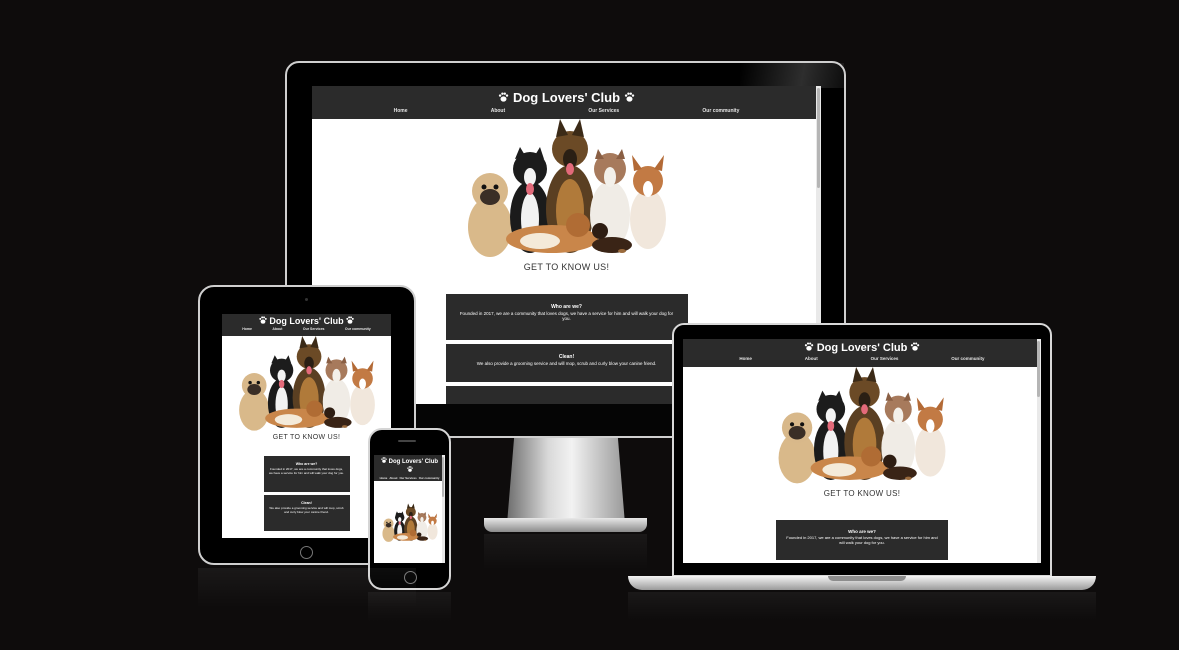 The height and width of the screenshot is (650, 1179). I want to click on imac-stand, so click(566, 481).